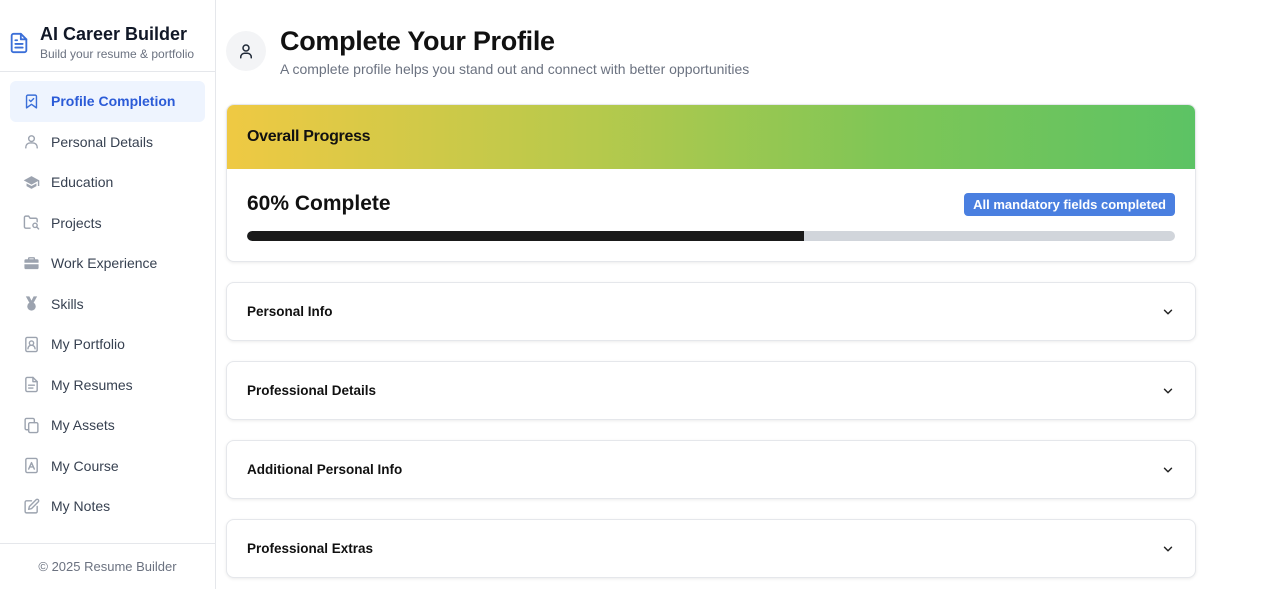  What do you see at coordinates (711, 390) in the screenshot?
I see `section-professional-details: Professional Details` at bounding box center [711, 390].